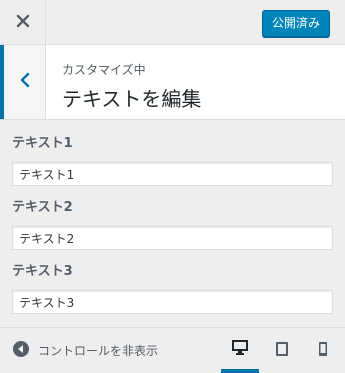 This screenshot has height=373, width=345. I want to click on customizer-header: 公開済み, so click(172, 22).